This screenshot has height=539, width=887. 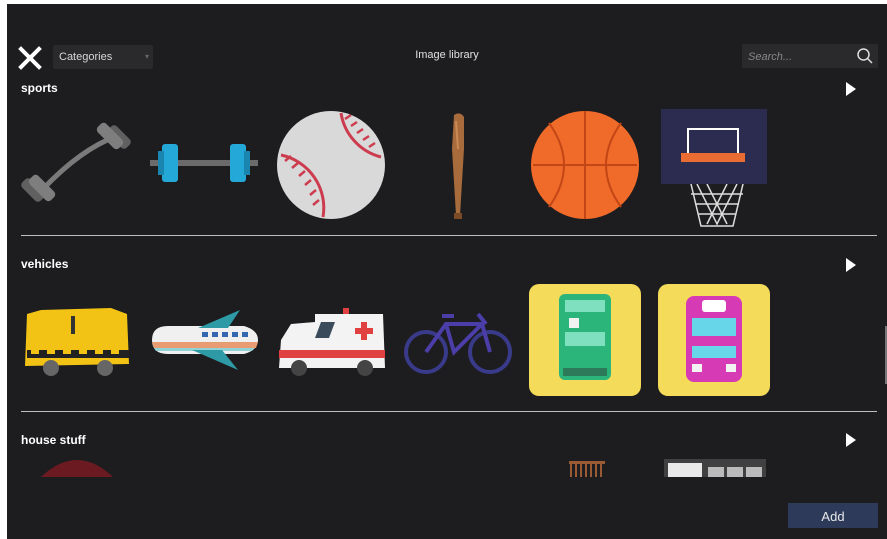 I want to click on top-bar: Categories ▾ Image library, so click(x=447, y=39).